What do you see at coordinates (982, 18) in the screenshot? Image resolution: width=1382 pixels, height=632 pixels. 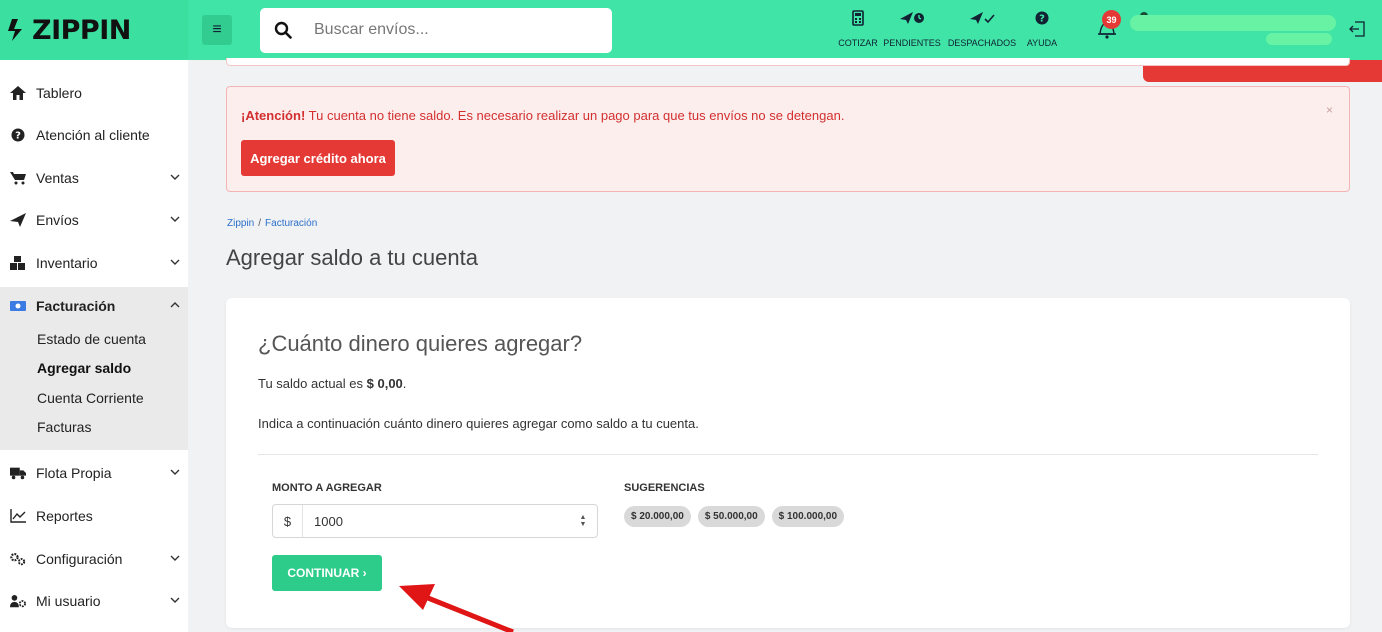 I see `paper-plane-check-icon` at bounding box center [982, 18].